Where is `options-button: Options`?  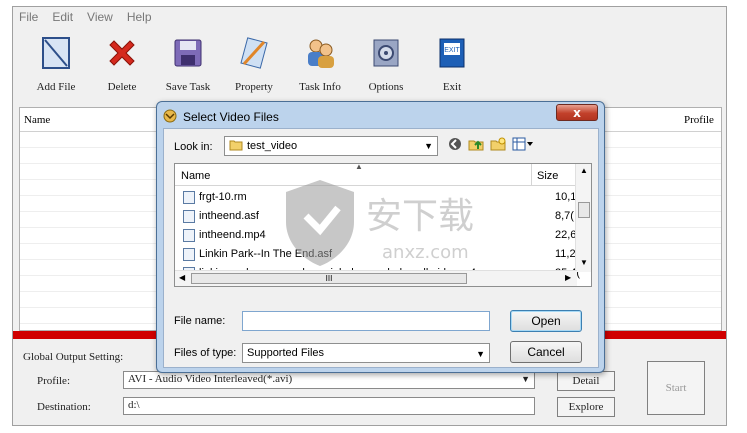 options-button: Options is located at coordinates (386, 67).